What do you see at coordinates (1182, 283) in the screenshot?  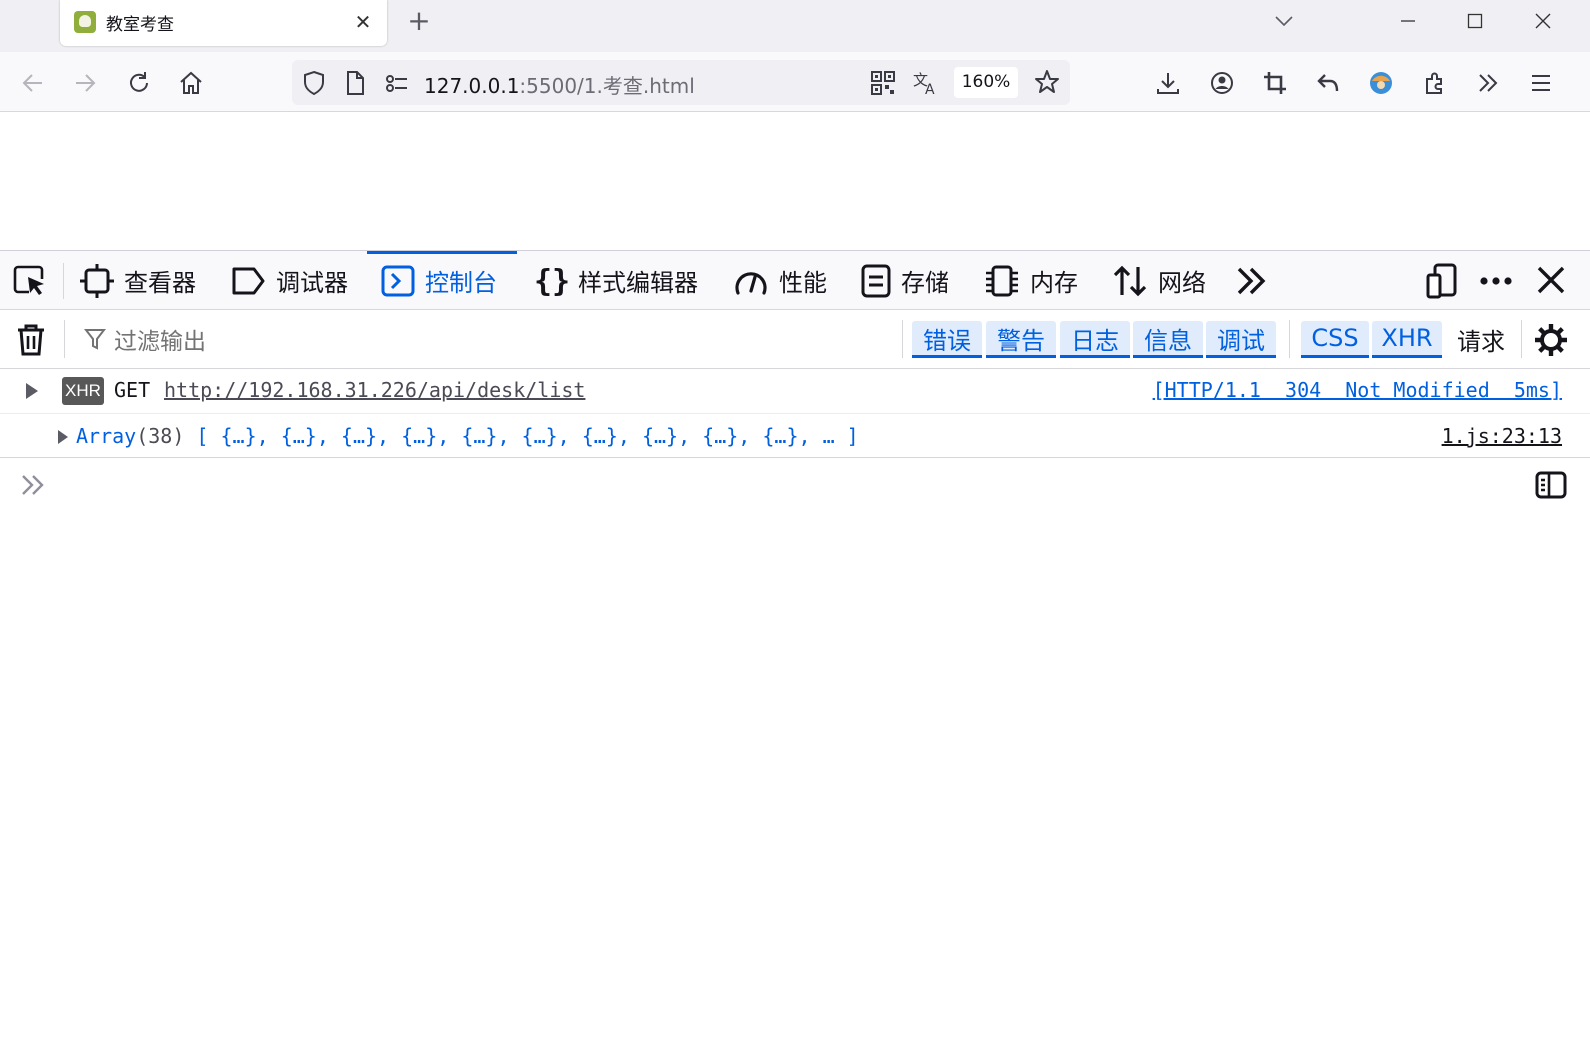 I see `tab-label: 网络` at bounding box center [1182, 283].